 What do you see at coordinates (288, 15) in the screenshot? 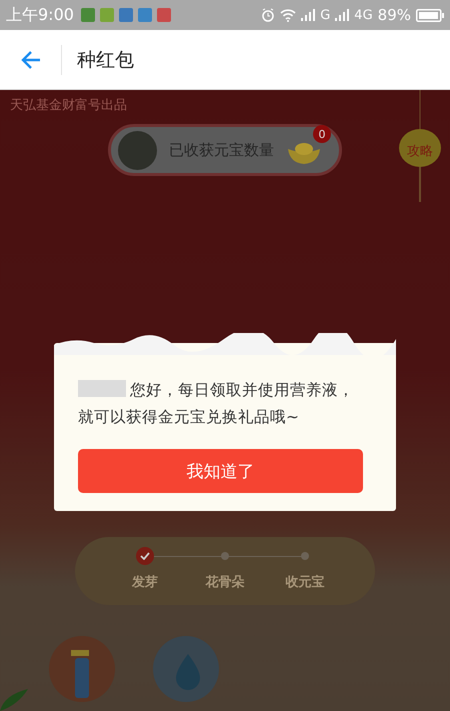
I see `wifi-icon` at bounding box center [288, 15].